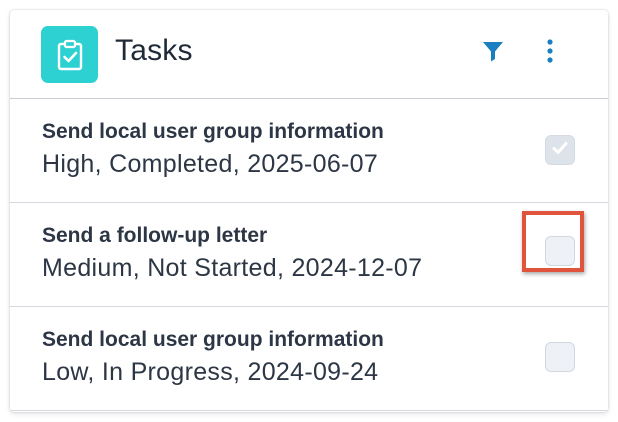 The height and width of the screenshot is (422, 618). I want to click on task-details: High, Completed, 2025-06-07, so click(210, 164).